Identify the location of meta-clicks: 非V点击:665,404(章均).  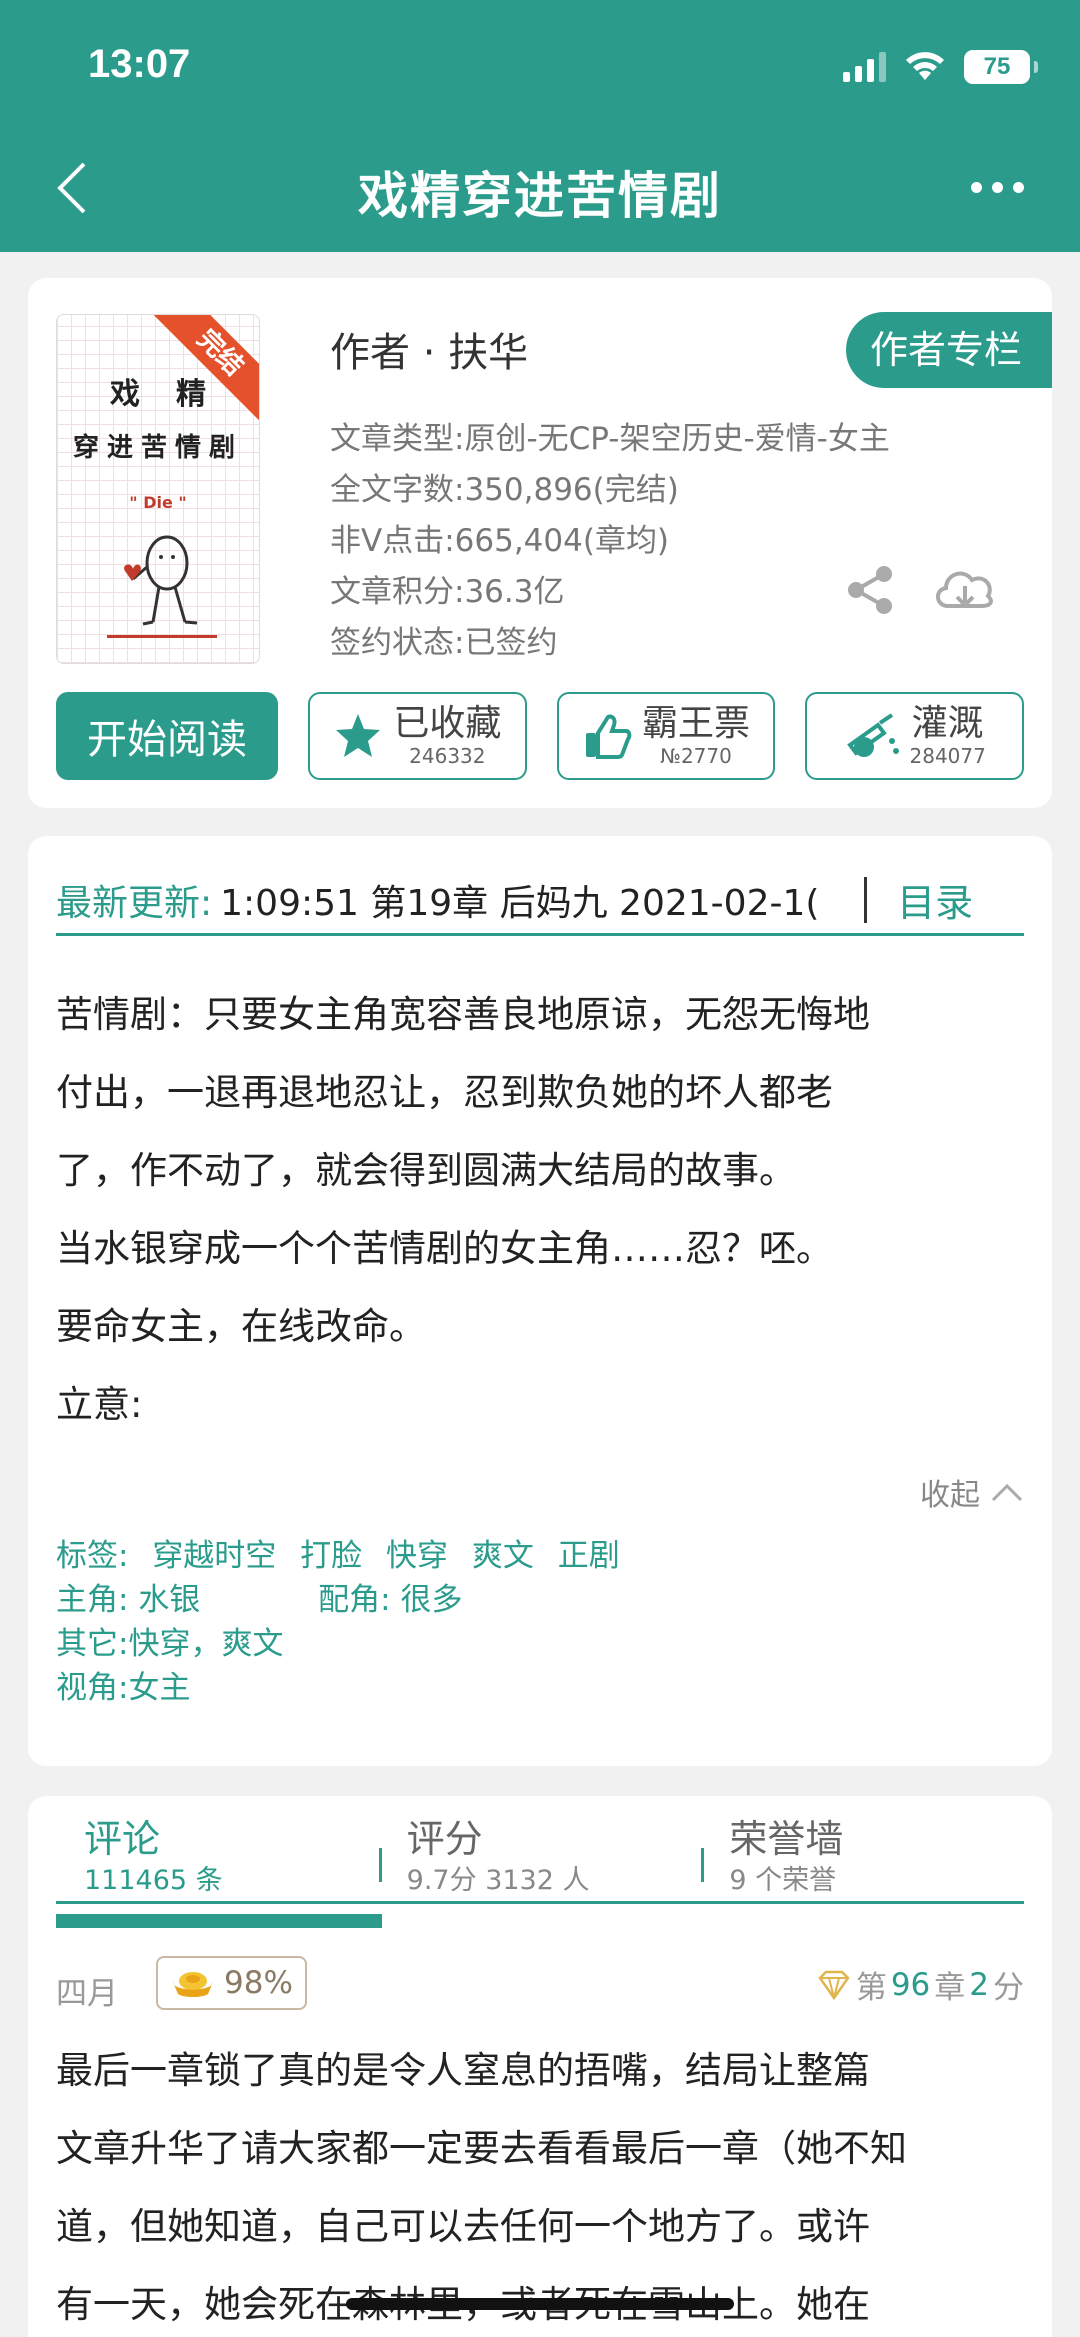
(500, 541).